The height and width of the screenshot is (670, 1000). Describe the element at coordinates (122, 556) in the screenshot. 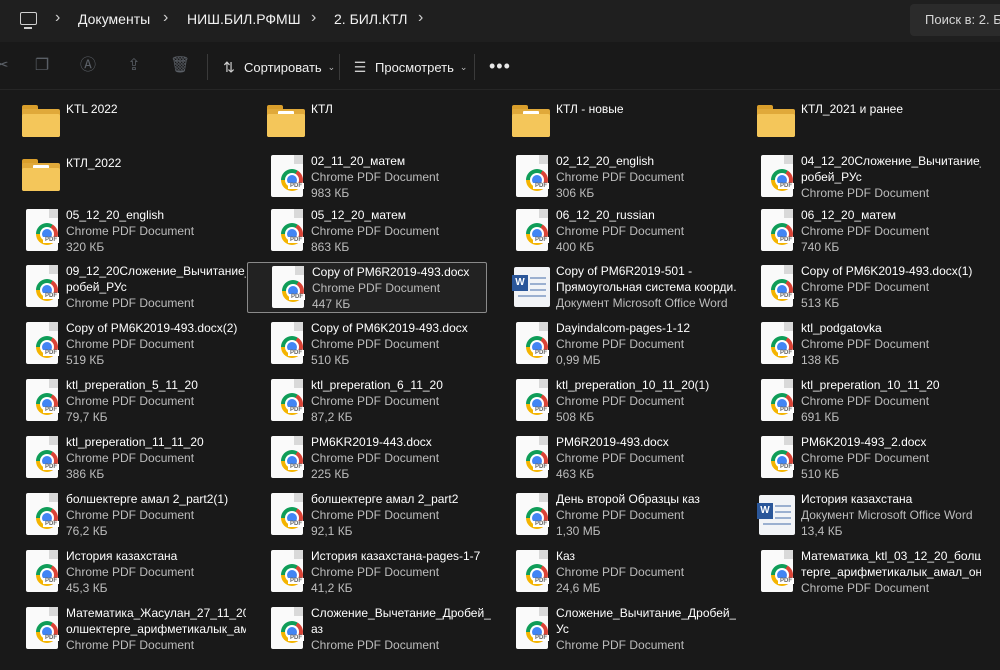

I see `file-name: История казахстана` at that location.